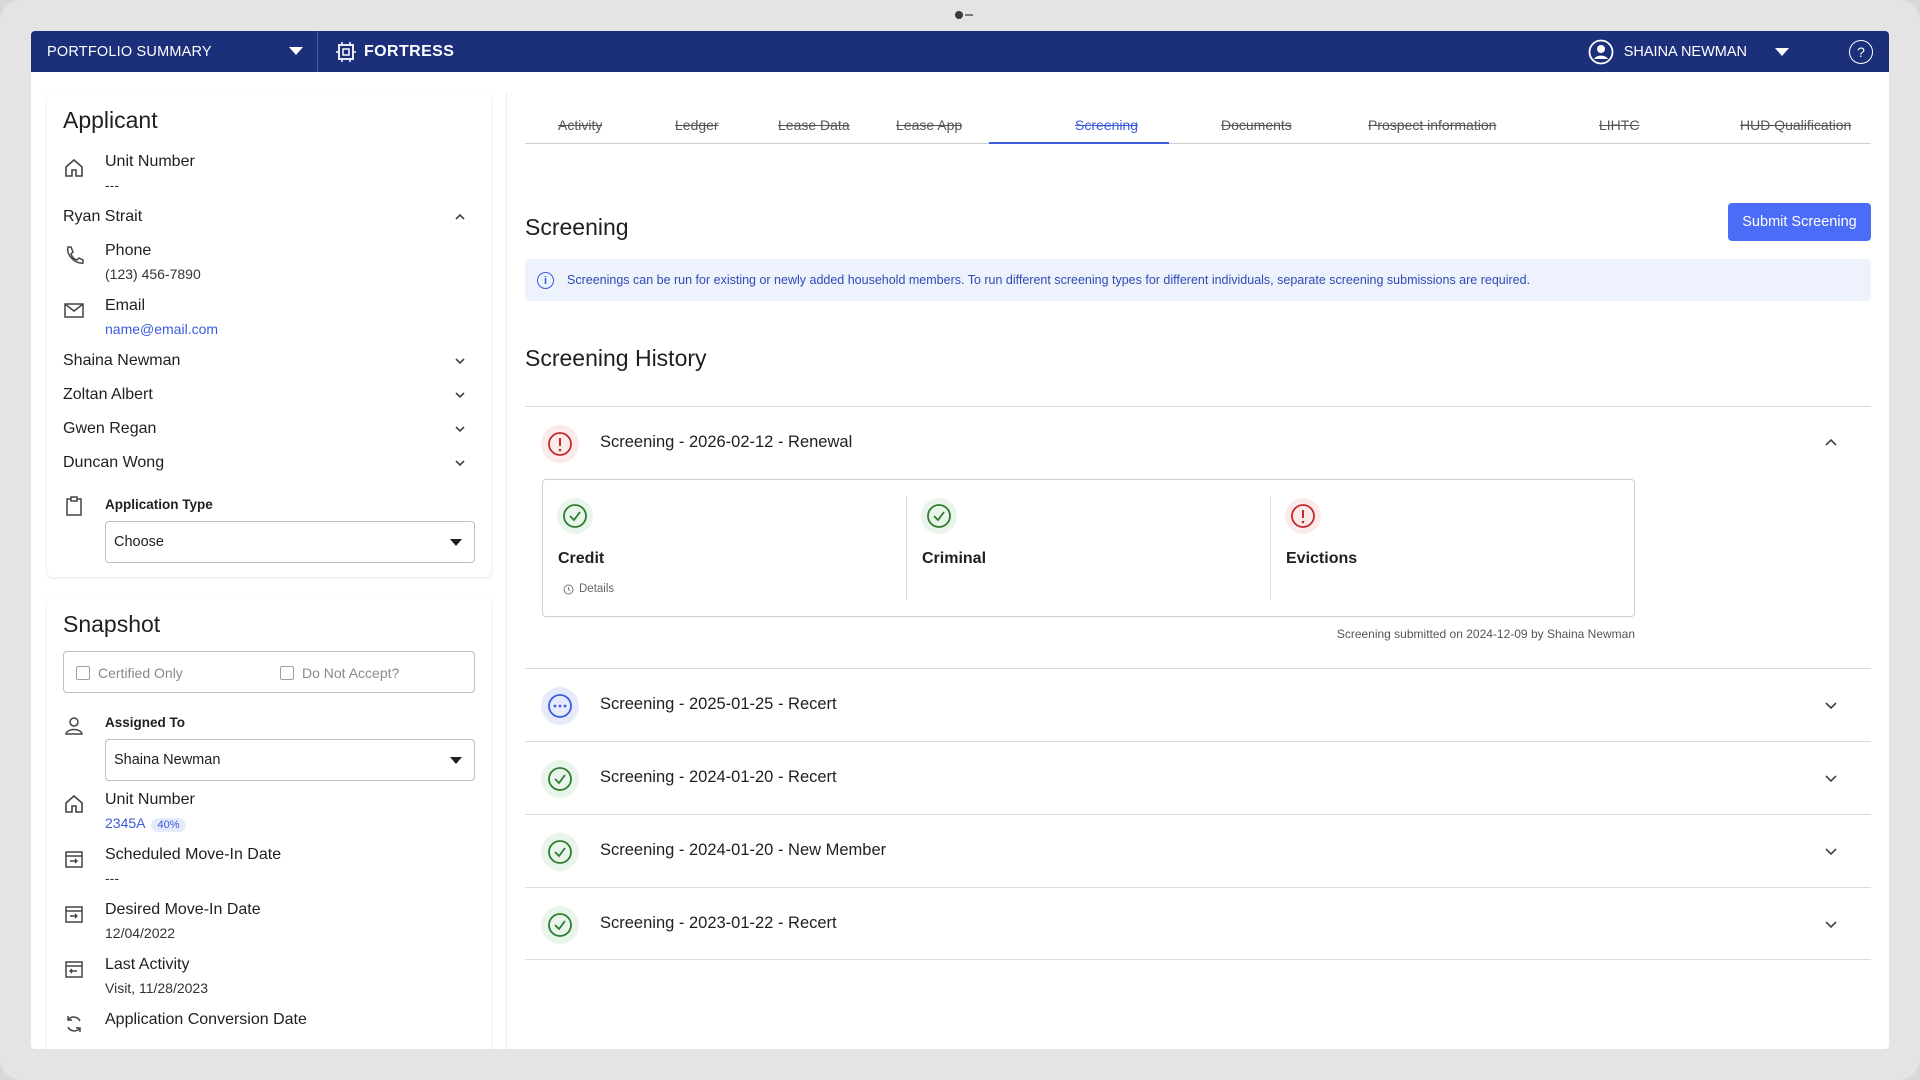 The width and height of the screenshot is (1920, 1080). Describe the element at coordinates (112, 624) in the screenshot. I see `snapshot-title: Snapshot` at that location.